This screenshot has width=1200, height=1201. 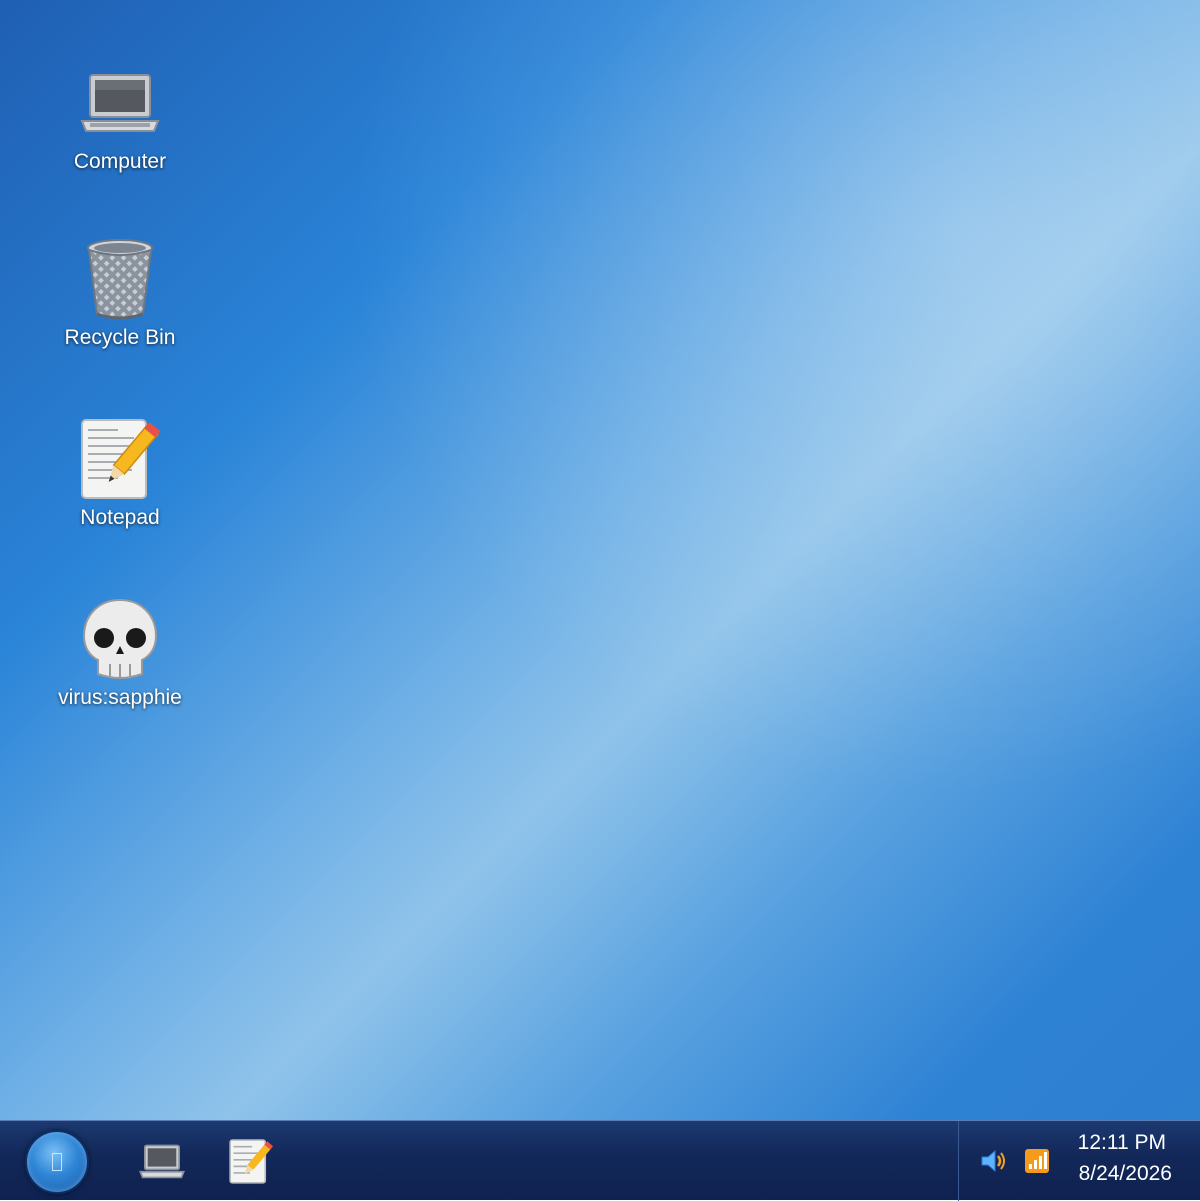 I want to click on start-button, so click(x=57, y=1162).